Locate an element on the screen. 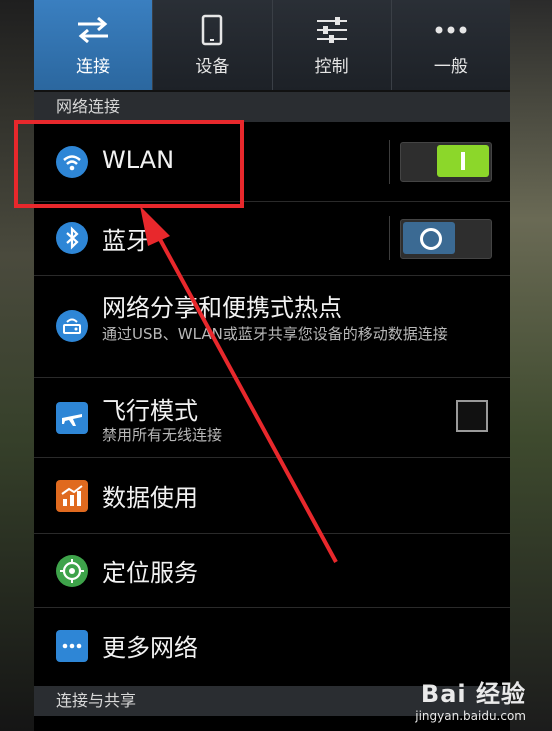 This screenshot has width=552, height=731. setting-row-airplane: 飞行模式 禁用所有无线连接 is located at coordinates (272, 418).